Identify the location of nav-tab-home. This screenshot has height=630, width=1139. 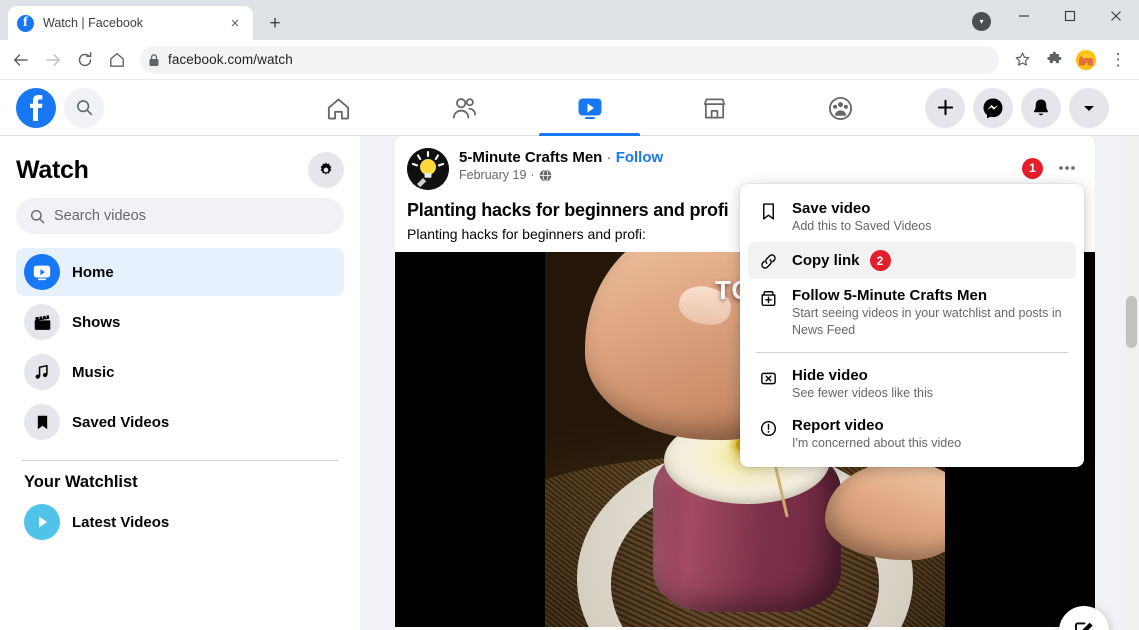
(338, 108).